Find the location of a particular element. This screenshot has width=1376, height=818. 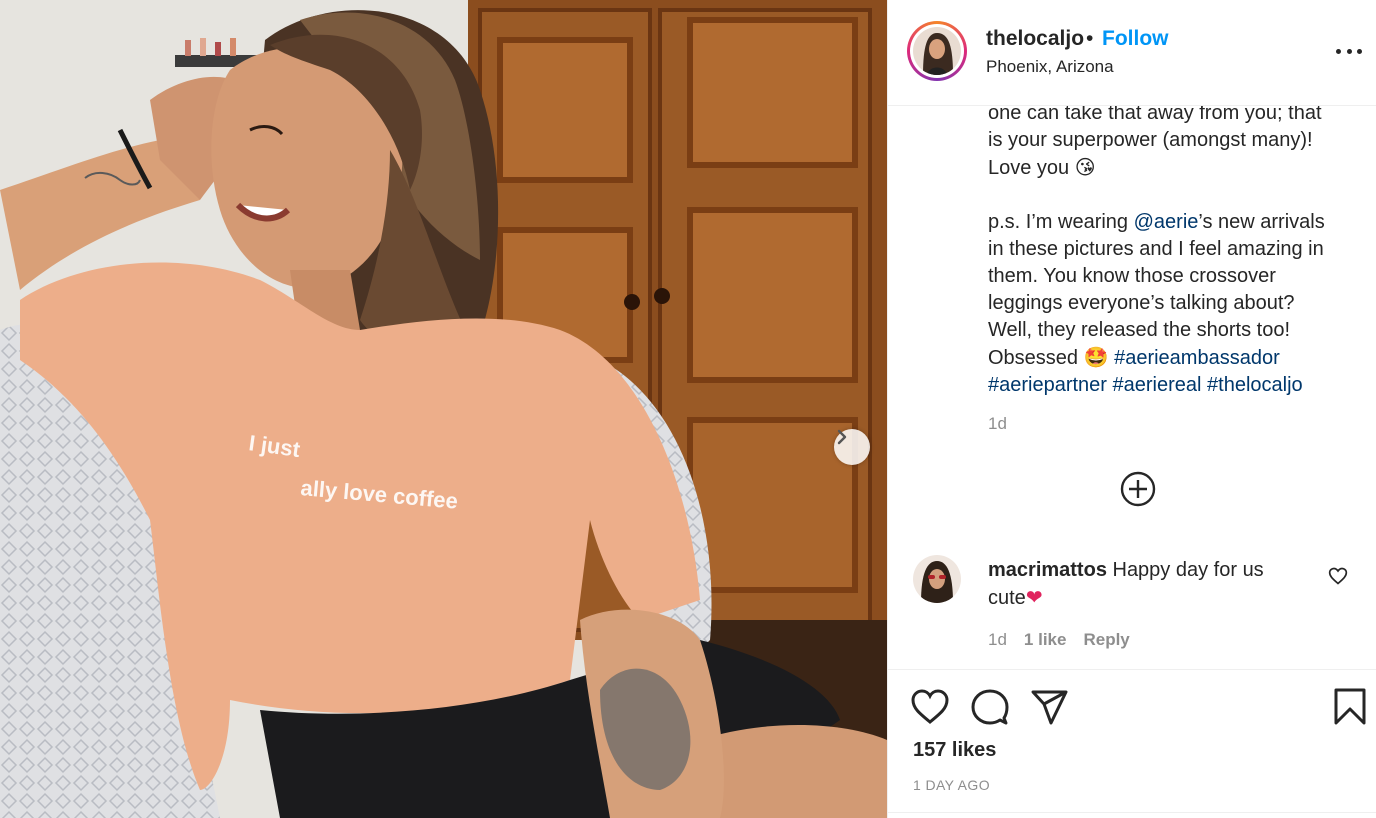

plus-circle-icon is located at coordinates (1138, 489).